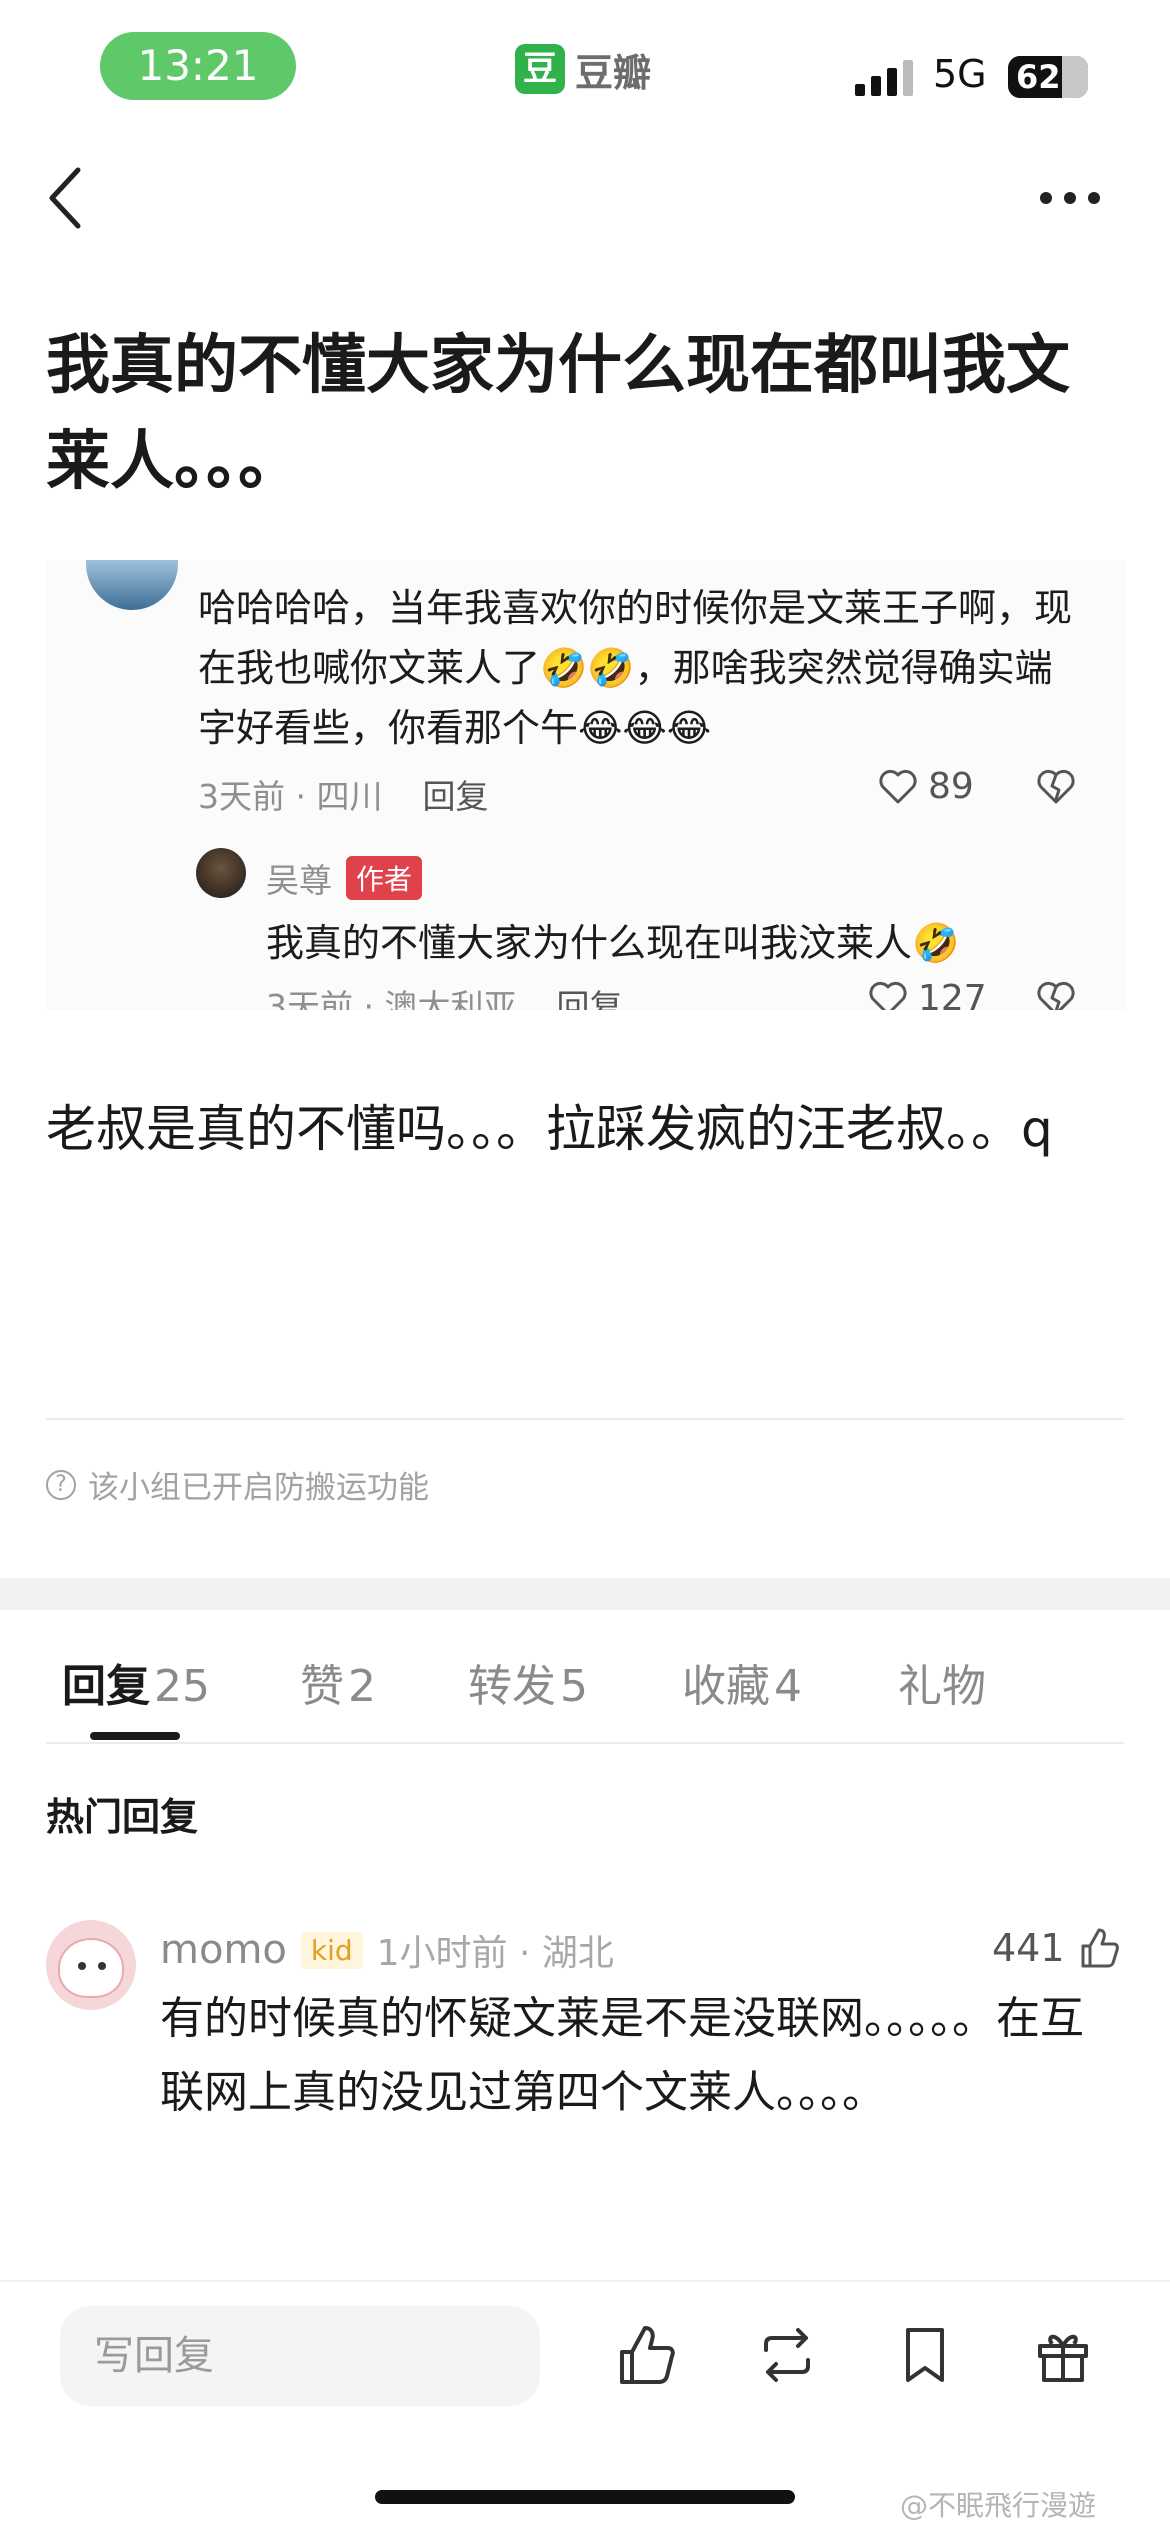  Describe the element at coordinates (585, 1594) in the screenshot. I see `section-separator` at that location.